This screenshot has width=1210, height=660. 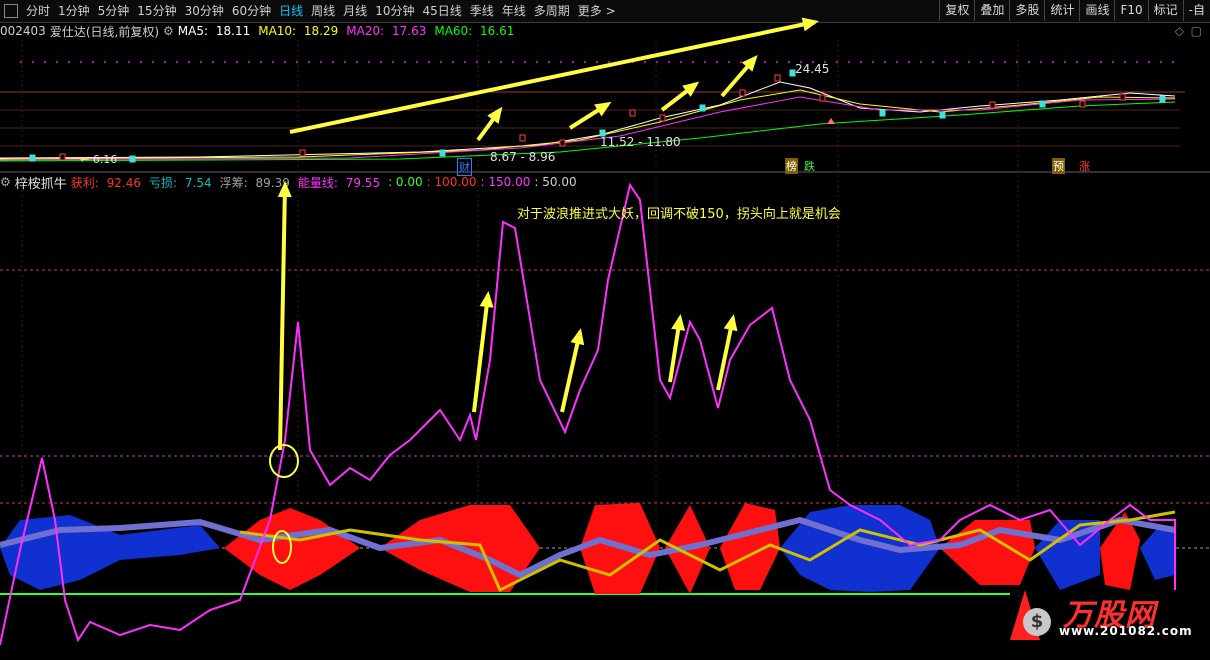 What do you see at coordinates (1058, 166) in the screenshot?
I see `tag-yu: 预` at bounding box center [1058, 166].